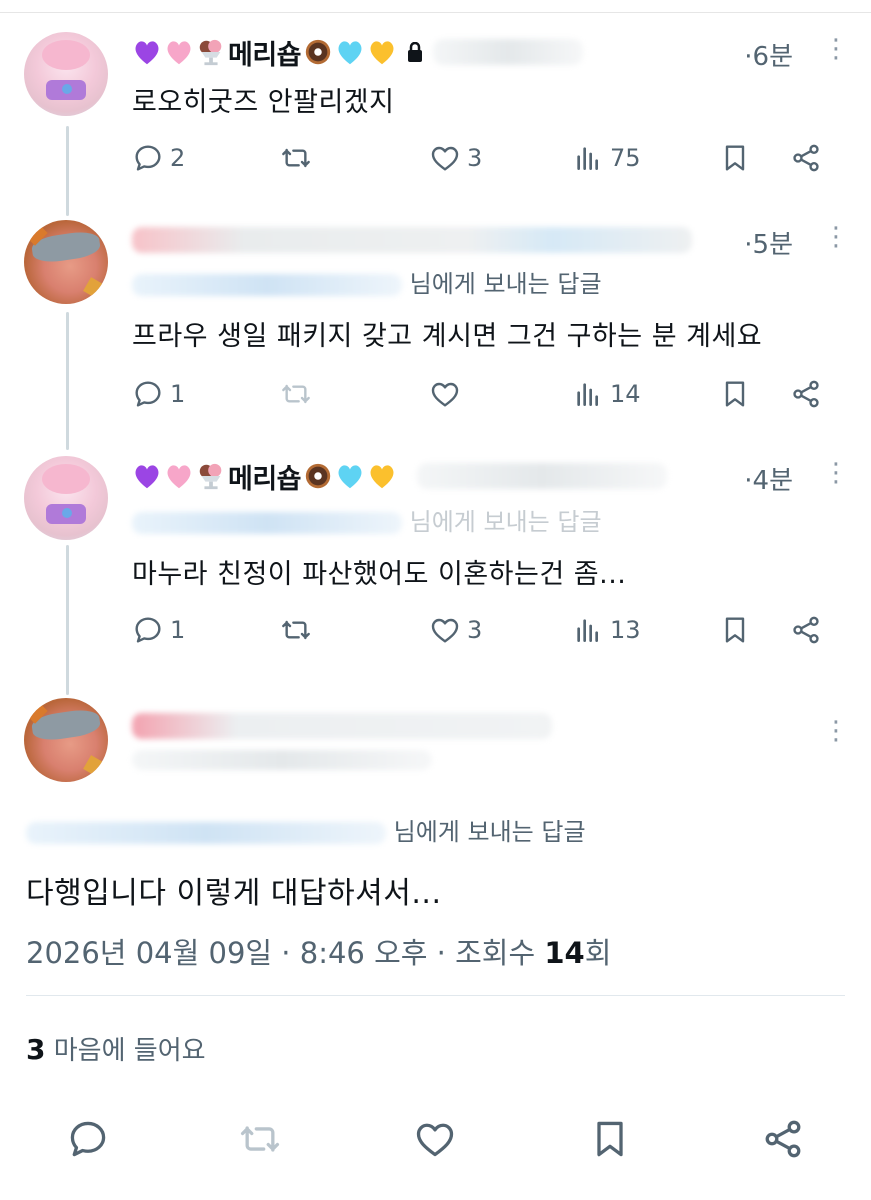 The height and width of the screenshot is (1200, 871). What do you see at coordinates (263, 102) in the screenshot?
I see `tweet-text: 로오히굿즈 안팔리겠지` at bounding box center [263, 102].